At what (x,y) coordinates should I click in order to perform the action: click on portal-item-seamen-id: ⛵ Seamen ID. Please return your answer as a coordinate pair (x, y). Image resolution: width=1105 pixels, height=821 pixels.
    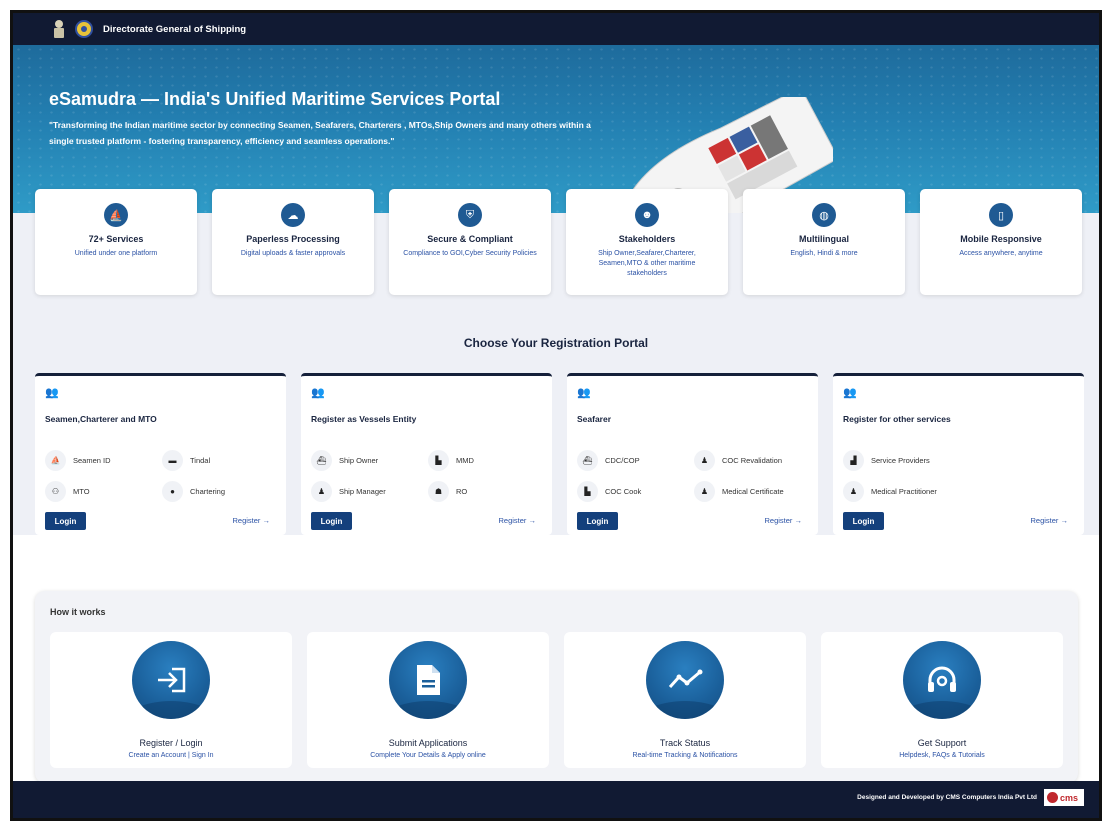
    Looking at the image, I should click on (103, 460).